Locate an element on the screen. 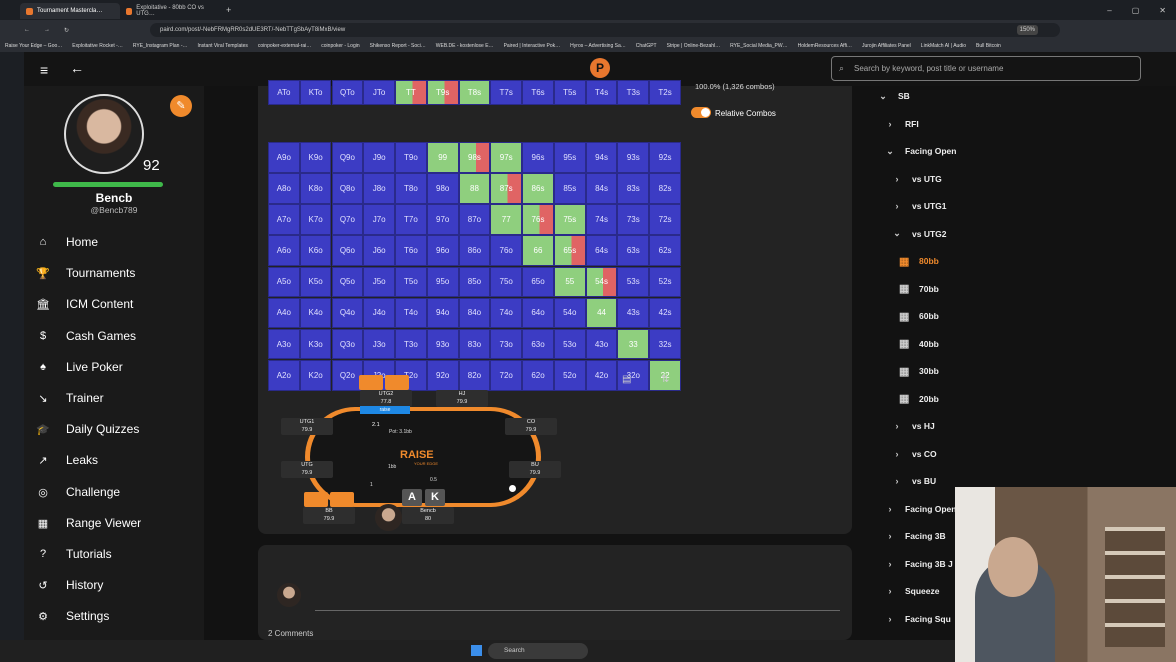 This screenshot has width=1176, height=662. range-cell: K9o is located at coordinates (315, 157).